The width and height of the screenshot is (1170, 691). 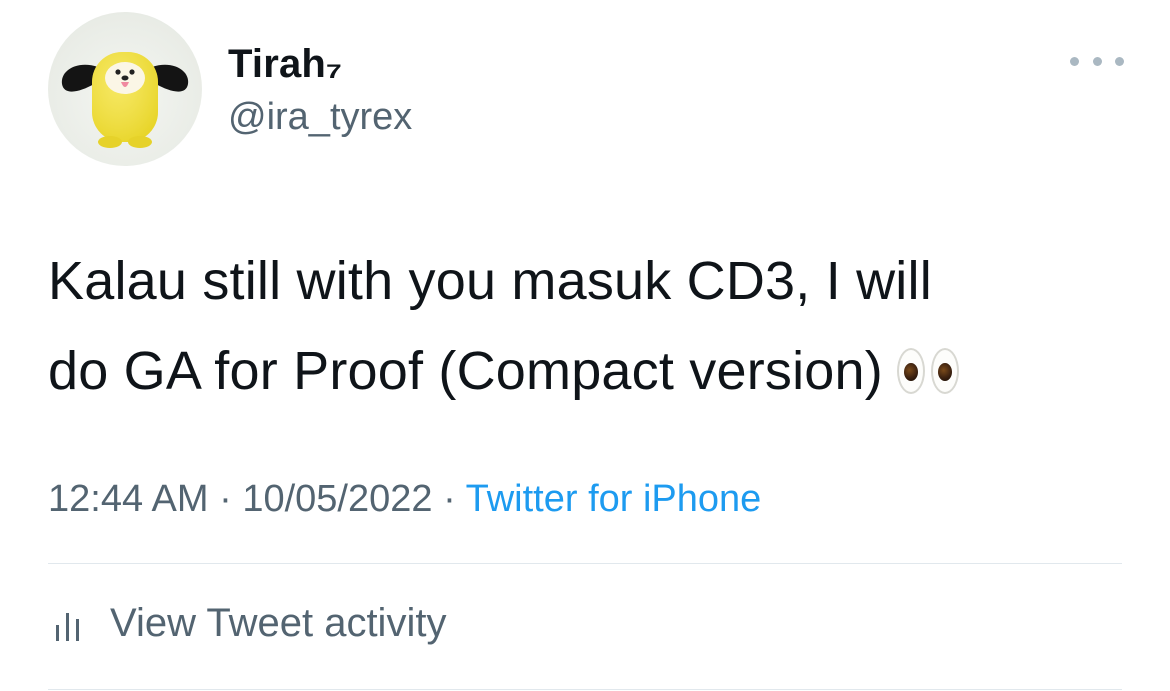 I want to click on tweet-date: 10/05/2022, so click(x=337, y=499).